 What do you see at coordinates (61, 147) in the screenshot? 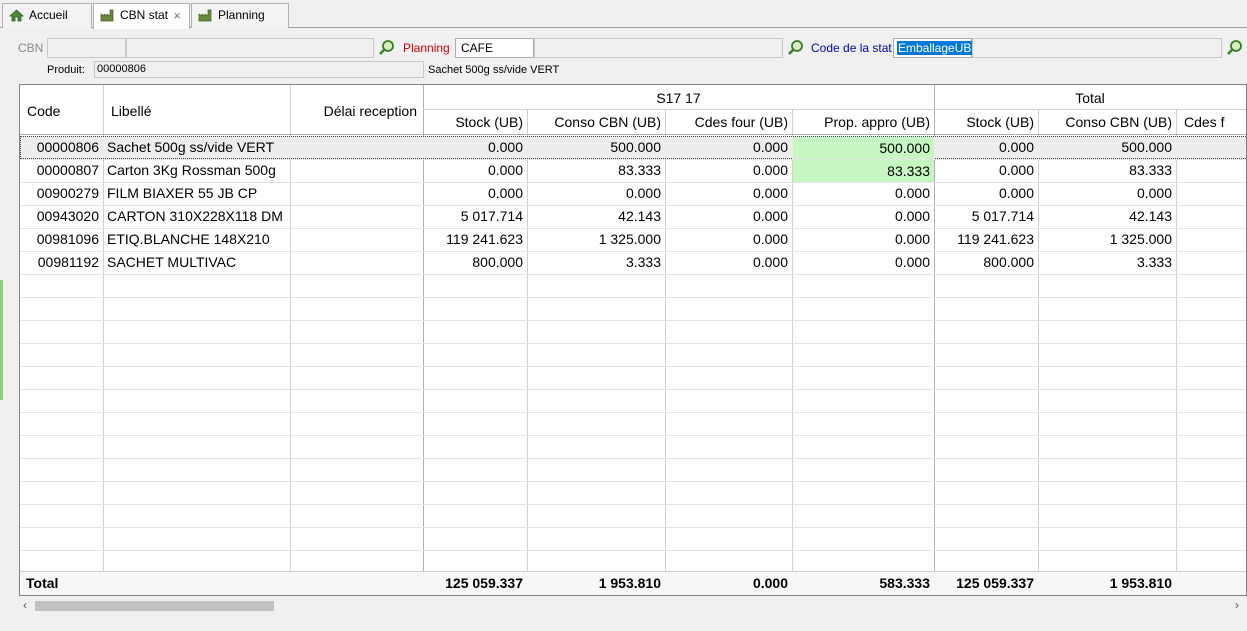
I see `cell-code: 00000806` at bounding box center [61, 147].